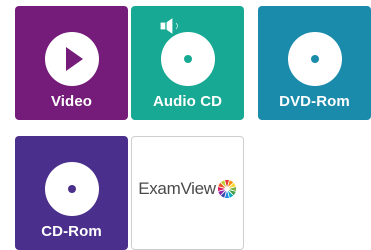  Describe the element at coordinates (71, 231) in the screenshot. I see `cd-rom-label: CD-Rom` at that location.